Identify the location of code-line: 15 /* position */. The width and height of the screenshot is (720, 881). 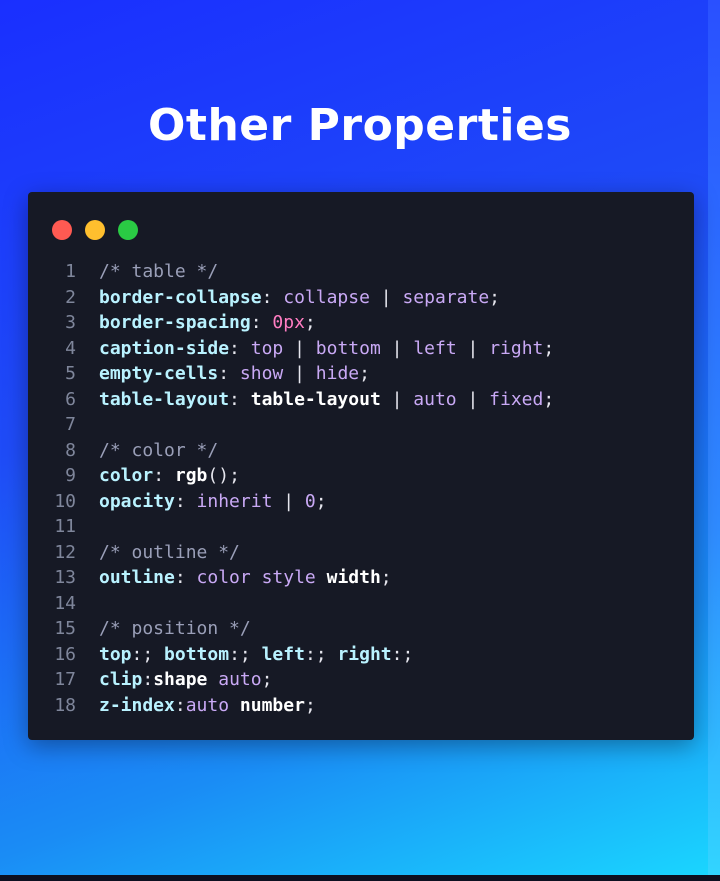
(297, 629).